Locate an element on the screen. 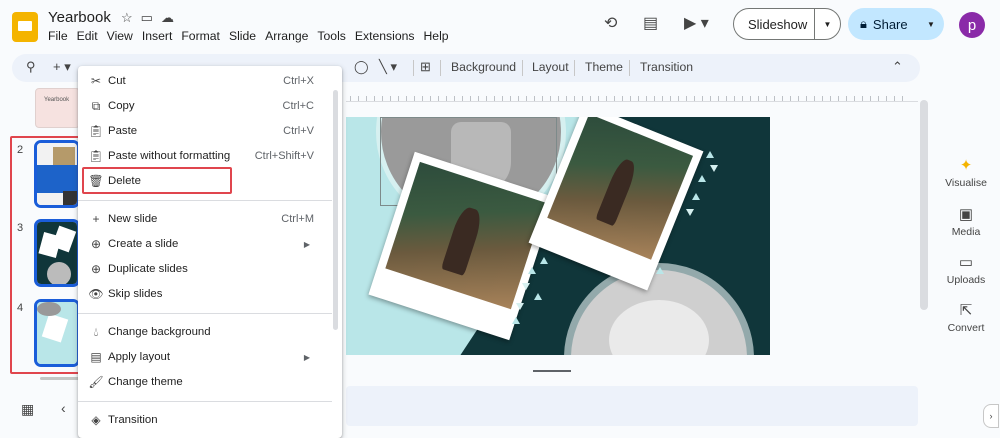  avatar: p is located at coordinates (972, 25).